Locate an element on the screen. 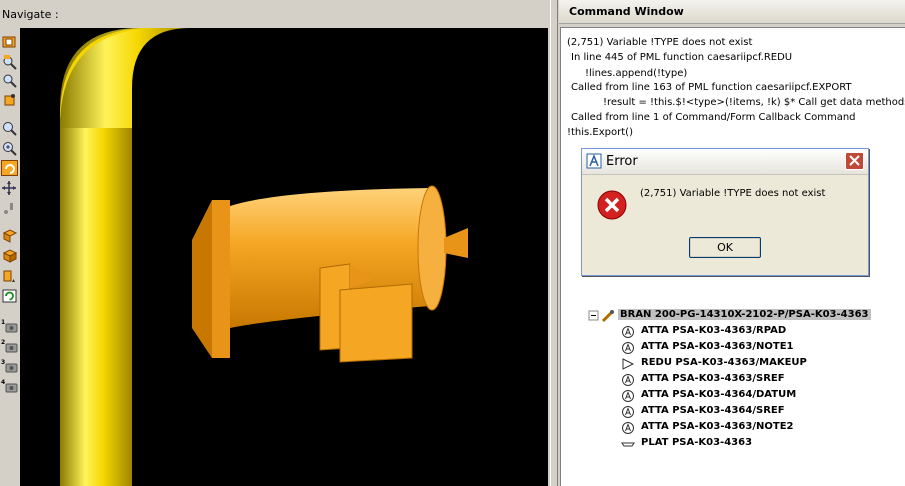 Image resolution: width=905 pixels, height=486 pixels. view-toolbar: 1 2 3 4 is located at coordinates (10, 257).